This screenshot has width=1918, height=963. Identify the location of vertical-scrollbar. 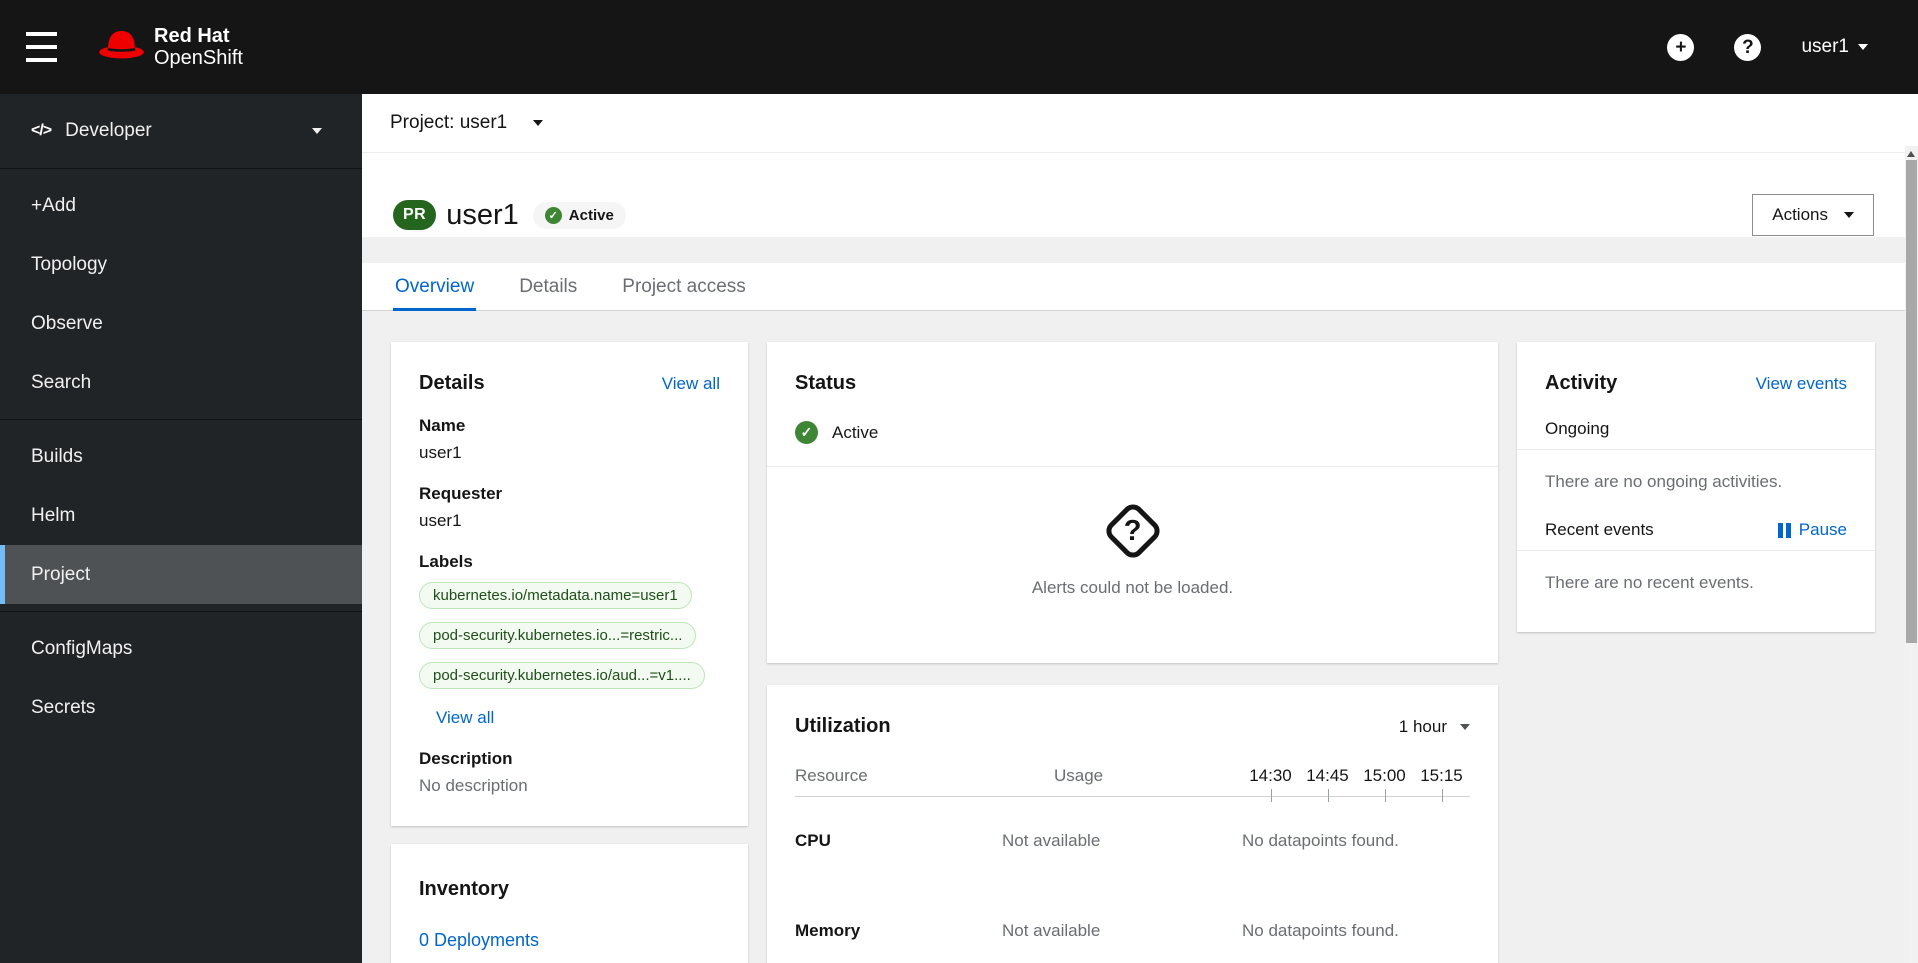
(1911, 554).